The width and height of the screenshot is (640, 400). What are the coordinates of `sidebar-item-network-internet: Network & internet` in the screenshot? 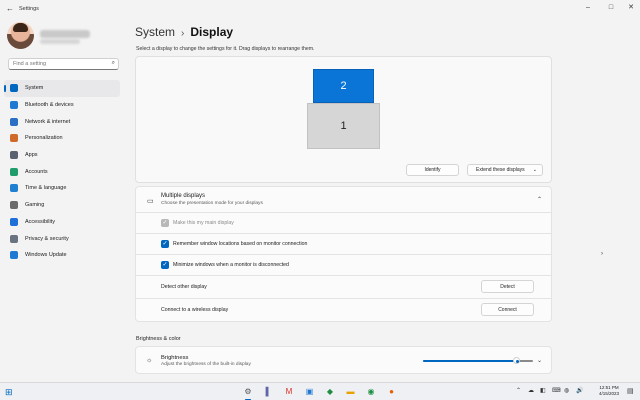 It's located at (62, 121).